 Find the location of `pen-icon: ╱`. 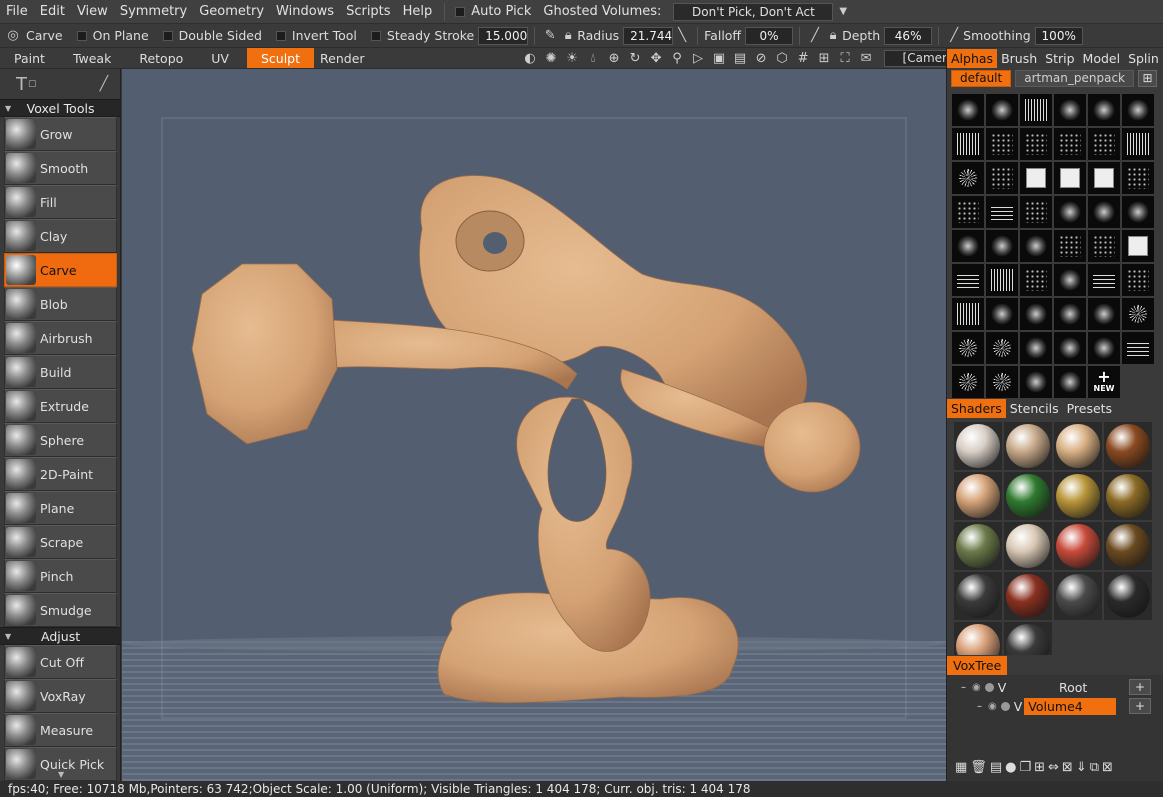

pen-icon: ╱ is located at coordinates (104, 84).